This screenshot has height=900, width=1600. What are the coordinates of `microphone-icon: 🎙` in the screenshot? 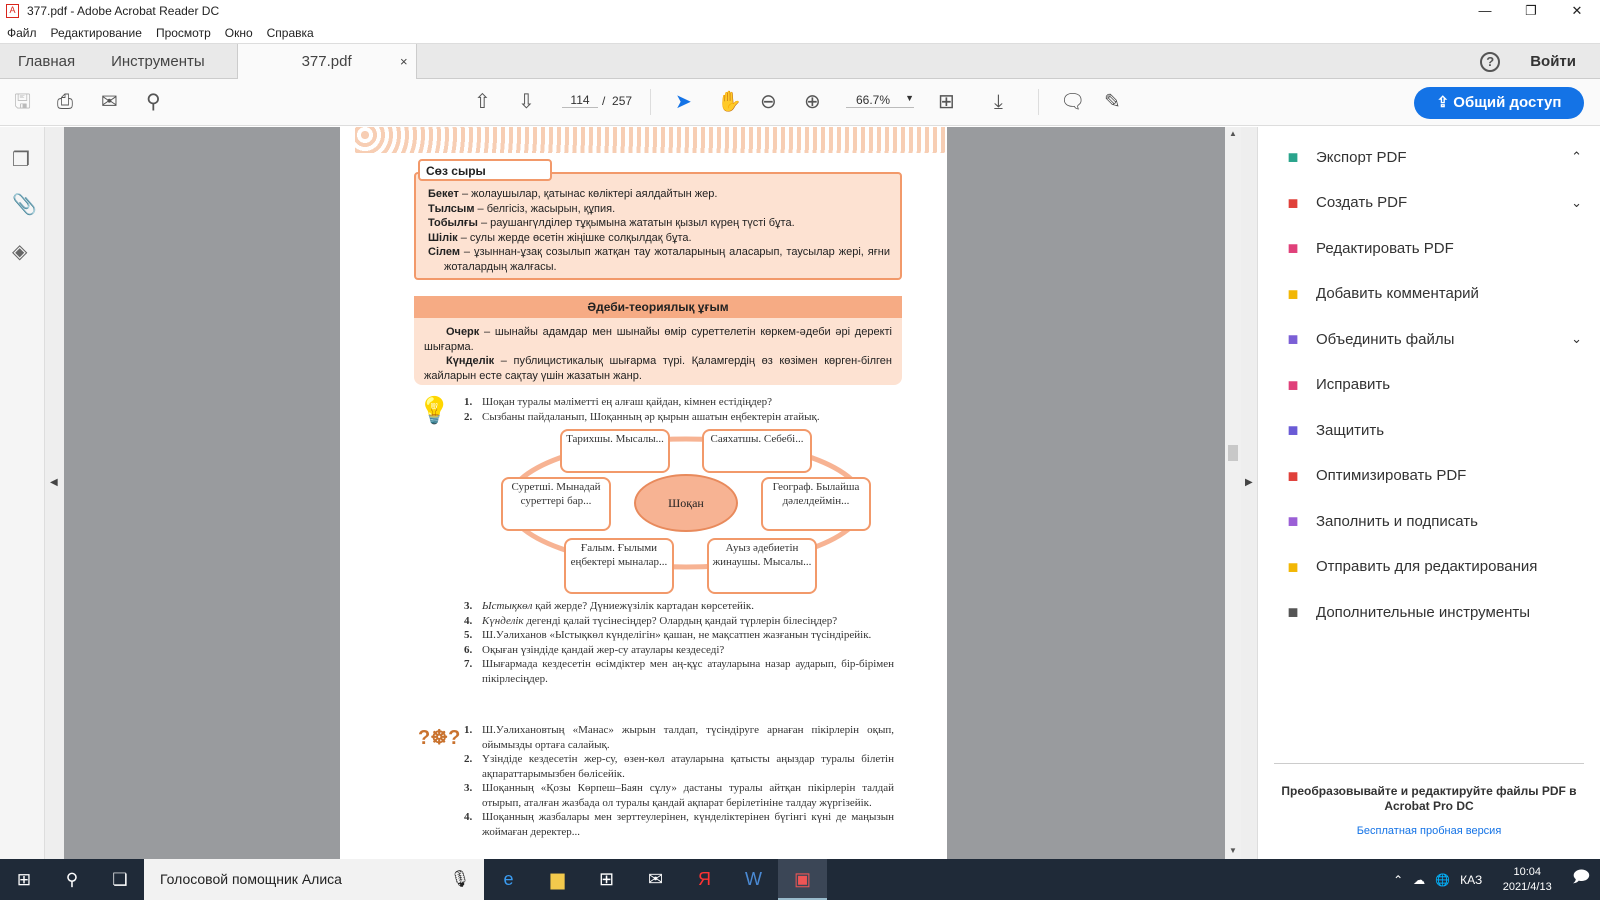 It's located at (460, 879).